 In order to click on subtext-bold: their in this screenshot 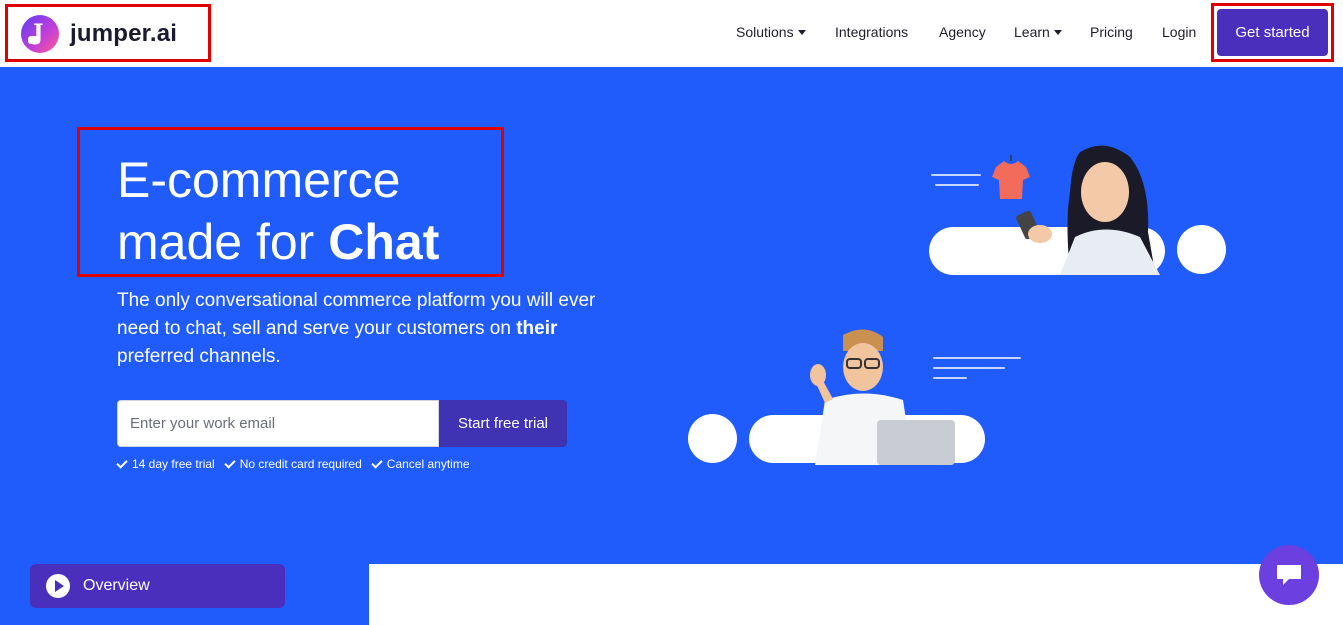, I will do `click(537, 328)`.